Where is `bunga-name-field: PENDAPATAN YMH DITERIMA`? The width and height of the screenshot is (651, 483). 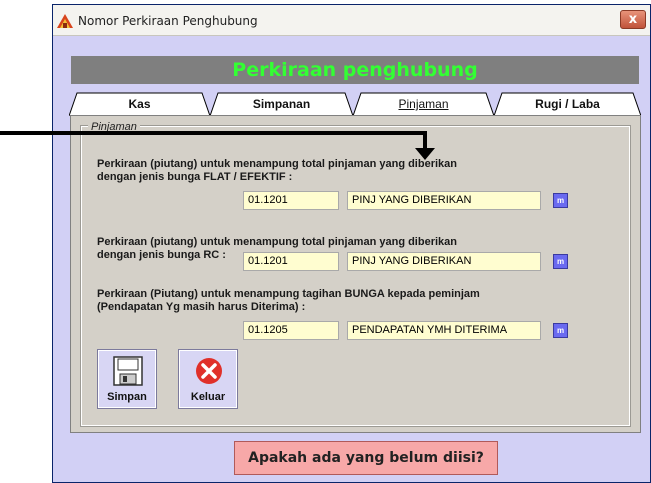 bunga-name-field: PENDAPATAN YMH DITERIMA is located at coordinates (444, 330).